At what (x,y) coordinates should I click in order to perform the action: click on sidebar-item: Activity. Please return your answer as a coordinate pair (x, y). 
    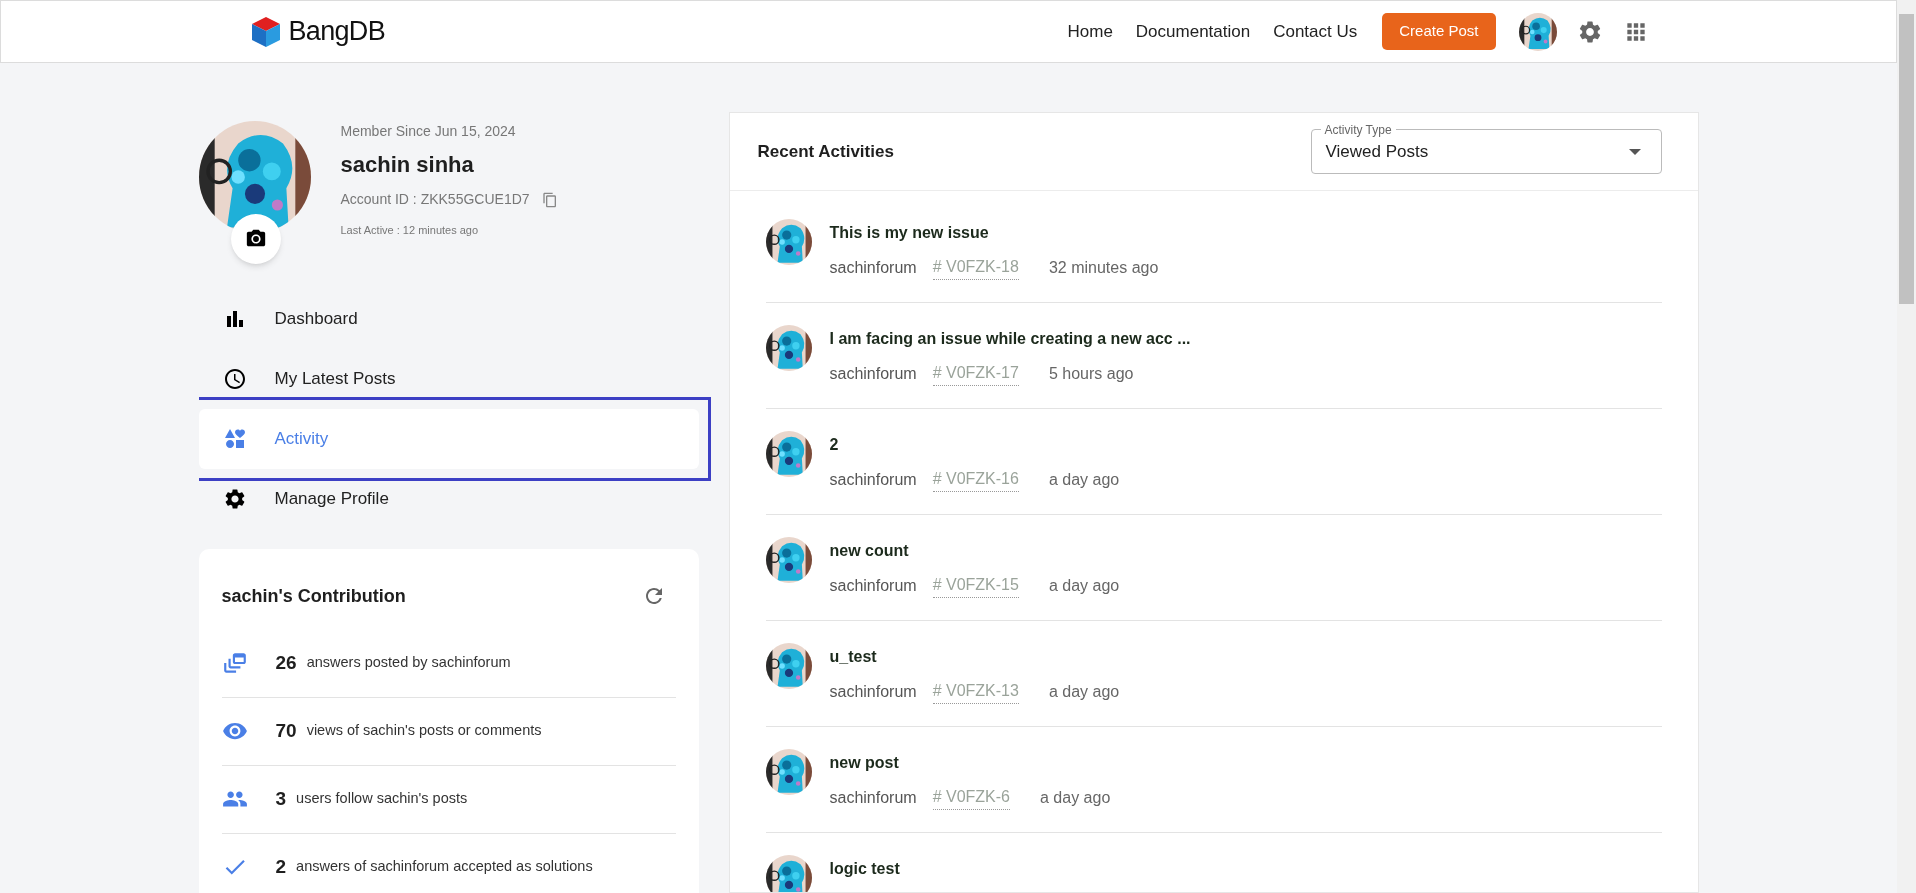
    Looking at the image, I should click on (448, 438).